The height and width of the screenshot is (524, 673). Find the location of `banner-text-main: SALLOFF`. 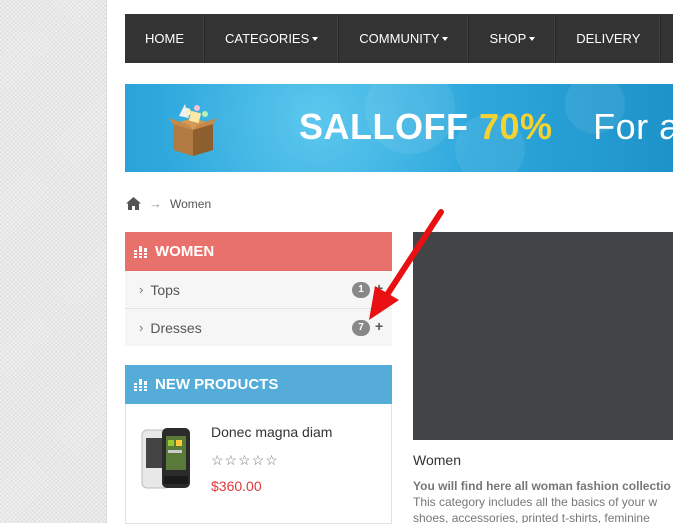

banner-text-main: SALLOFF is located at coordinates (384, 126).